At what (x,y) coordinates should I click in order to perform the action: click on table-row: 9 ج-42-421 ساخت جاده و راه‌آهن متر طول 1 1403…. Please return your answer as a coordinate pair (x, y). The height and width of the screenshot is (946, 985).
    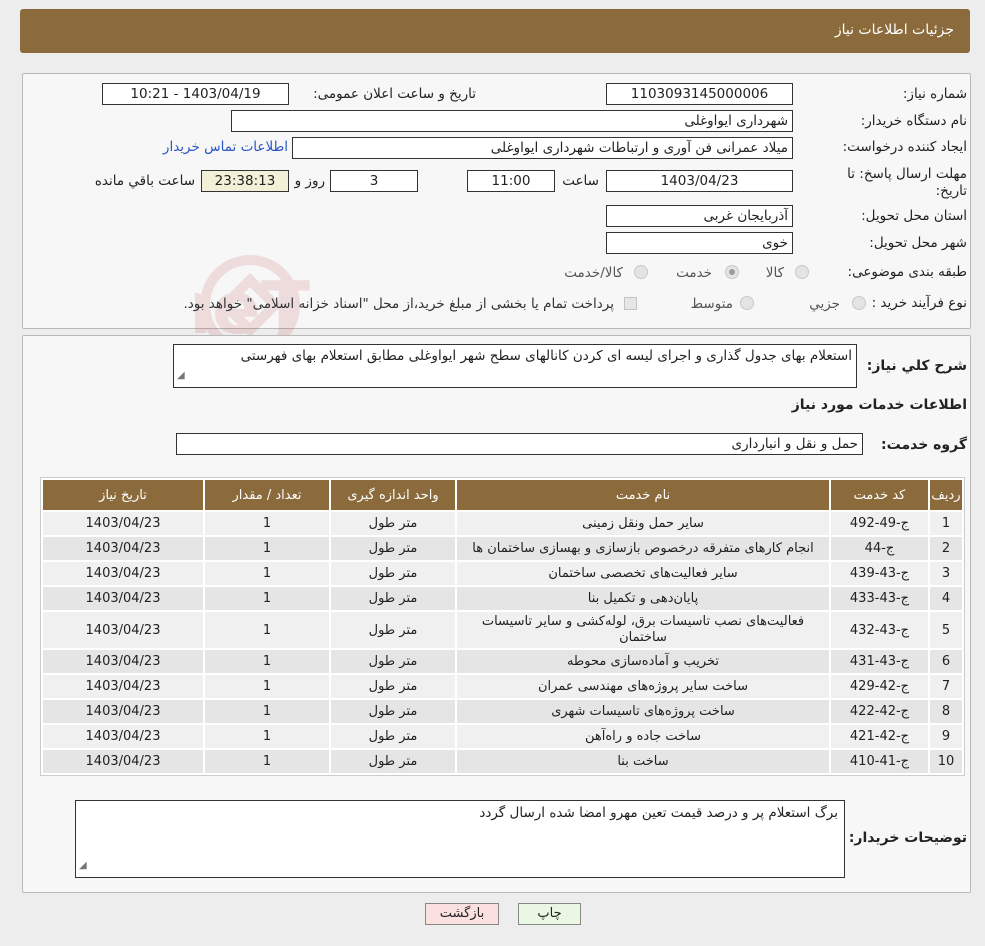
    Looking at the image, I should click on (502, 736).